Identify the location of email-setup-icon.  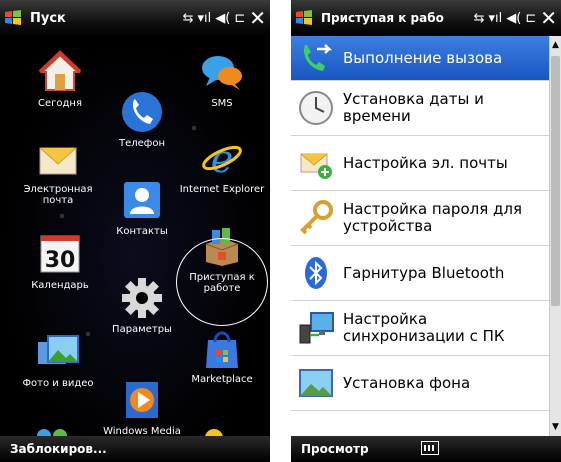
(316, 166).